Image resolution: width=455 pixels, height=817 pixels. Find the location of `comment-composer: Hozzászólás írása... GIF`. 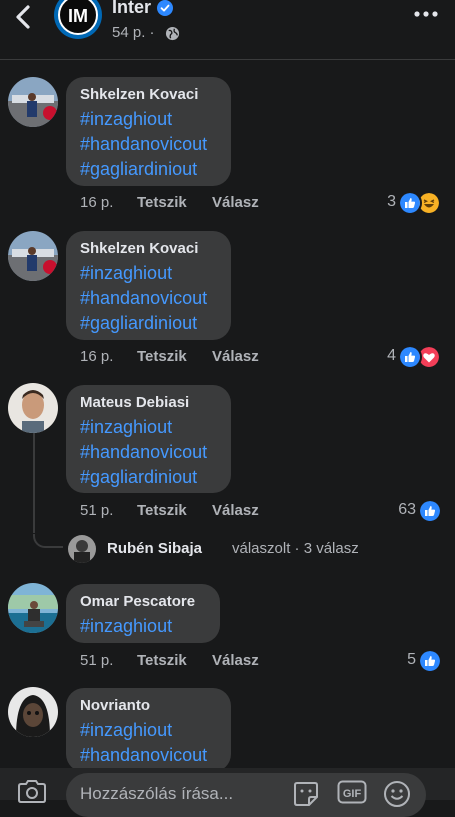

comment-composer: Hozzászólás írása... GIF is located at coordinates (227, 792).